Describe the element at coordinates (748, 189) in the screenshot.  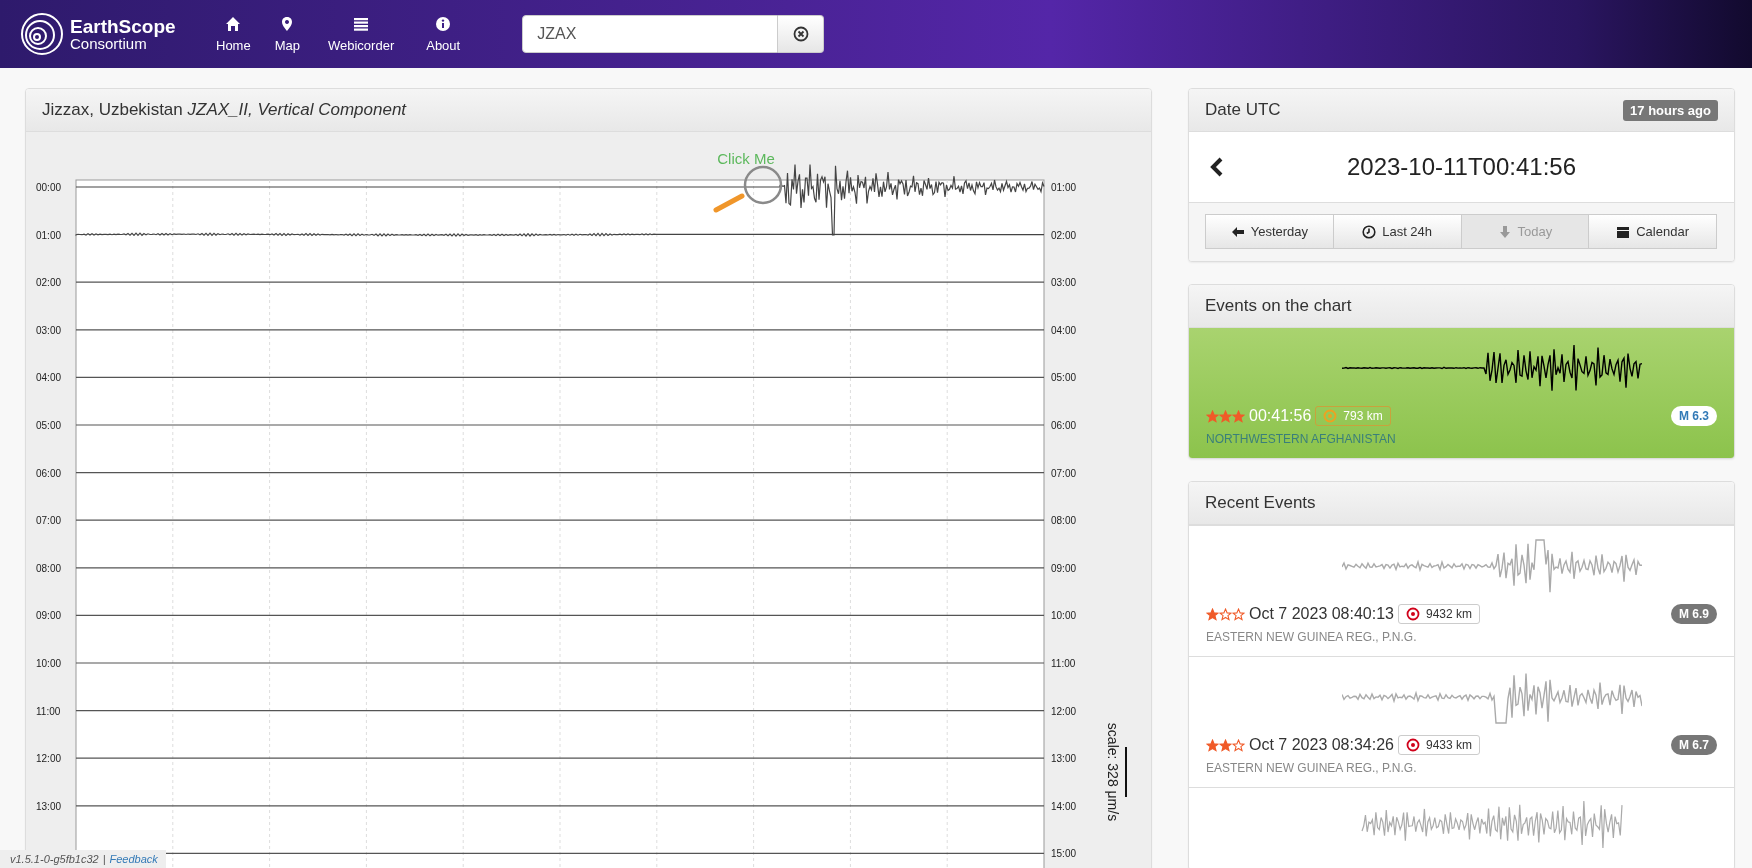
I see `magnifier-icon` at that location.